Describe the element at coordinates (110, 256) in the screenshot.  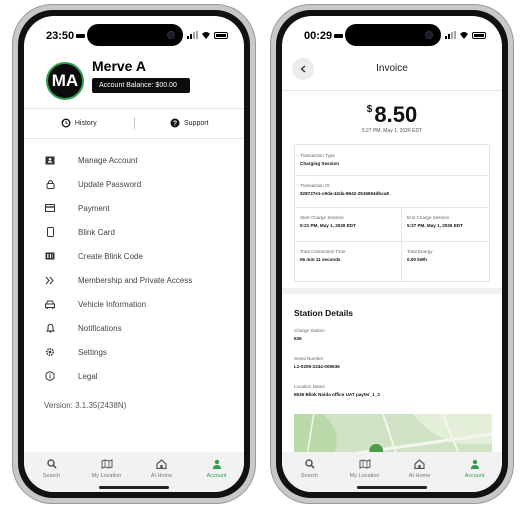
I see `menu-item-label: Create Blink Code` at that location.